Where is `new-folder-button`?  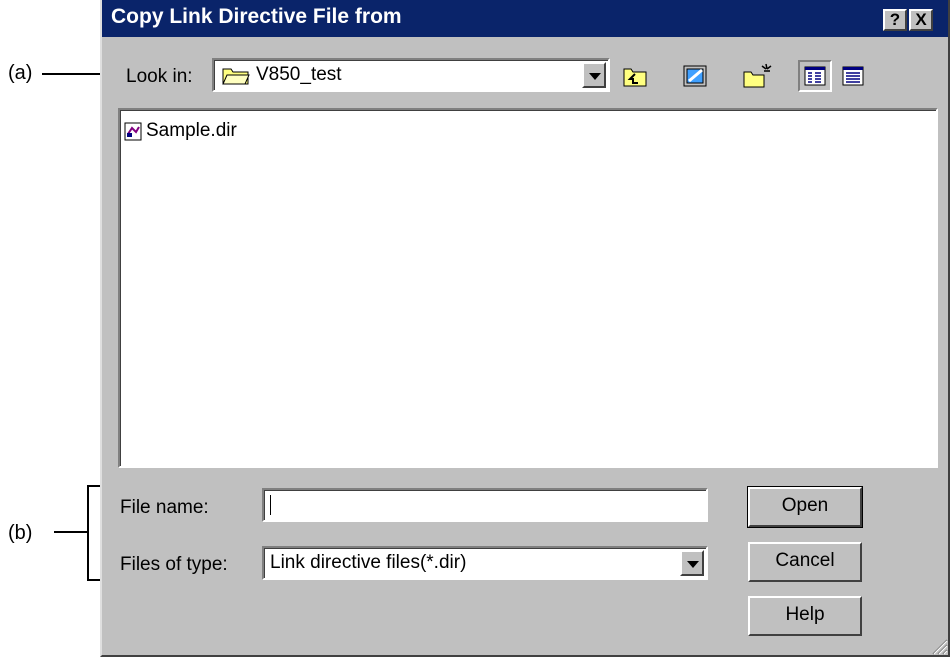 new-folder-button is located at coordinates (757, 76).